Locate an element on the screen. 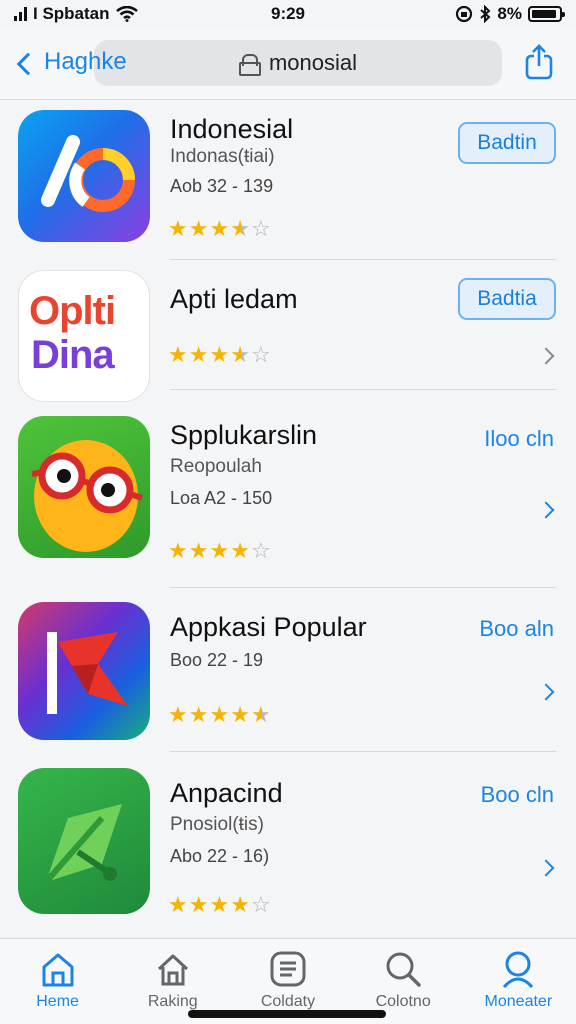  carrier-name: I Spbatan is located at coordinates (71, 13).